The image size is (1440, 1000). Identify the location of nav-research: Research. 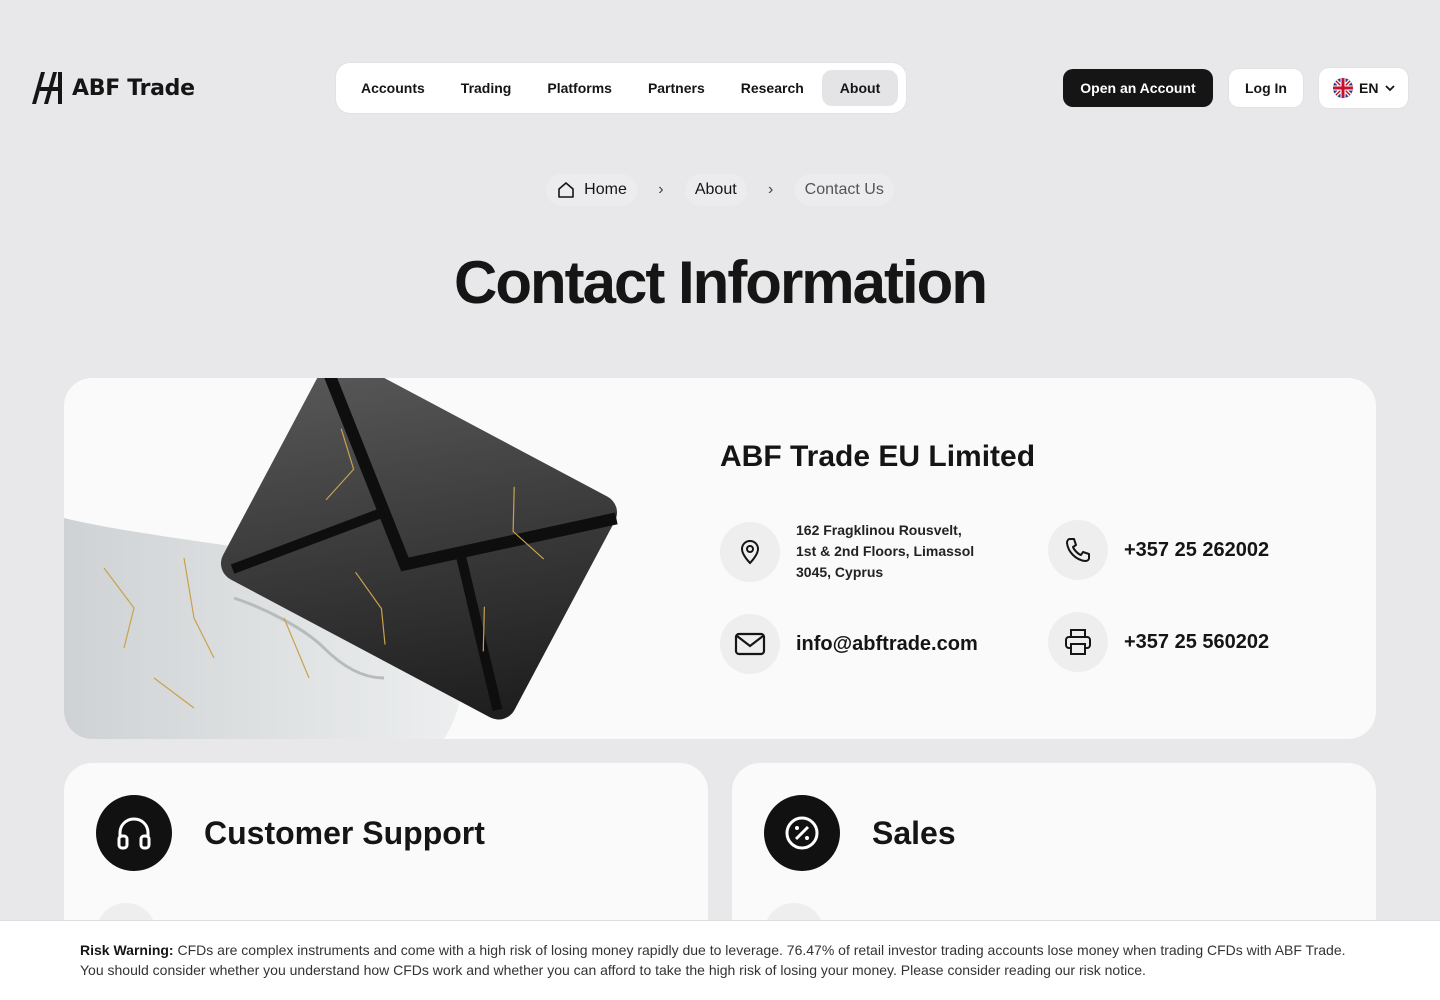
(772, 88).